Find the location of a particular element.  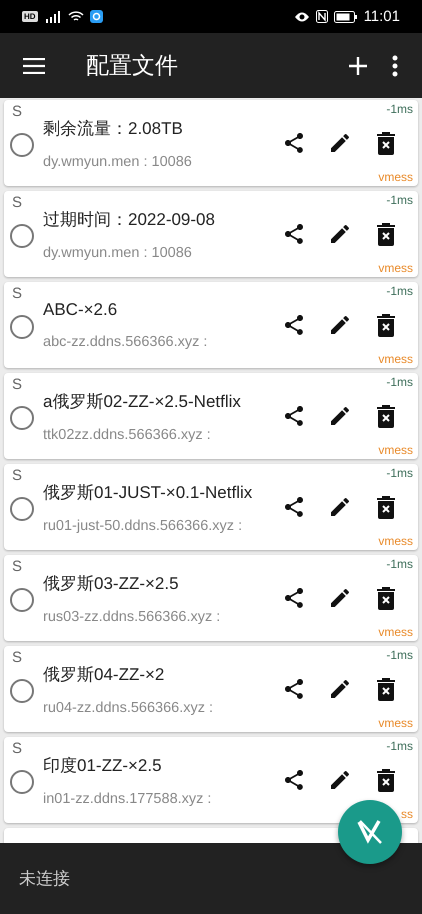

eye-icon is located at coordinates (302, 16).